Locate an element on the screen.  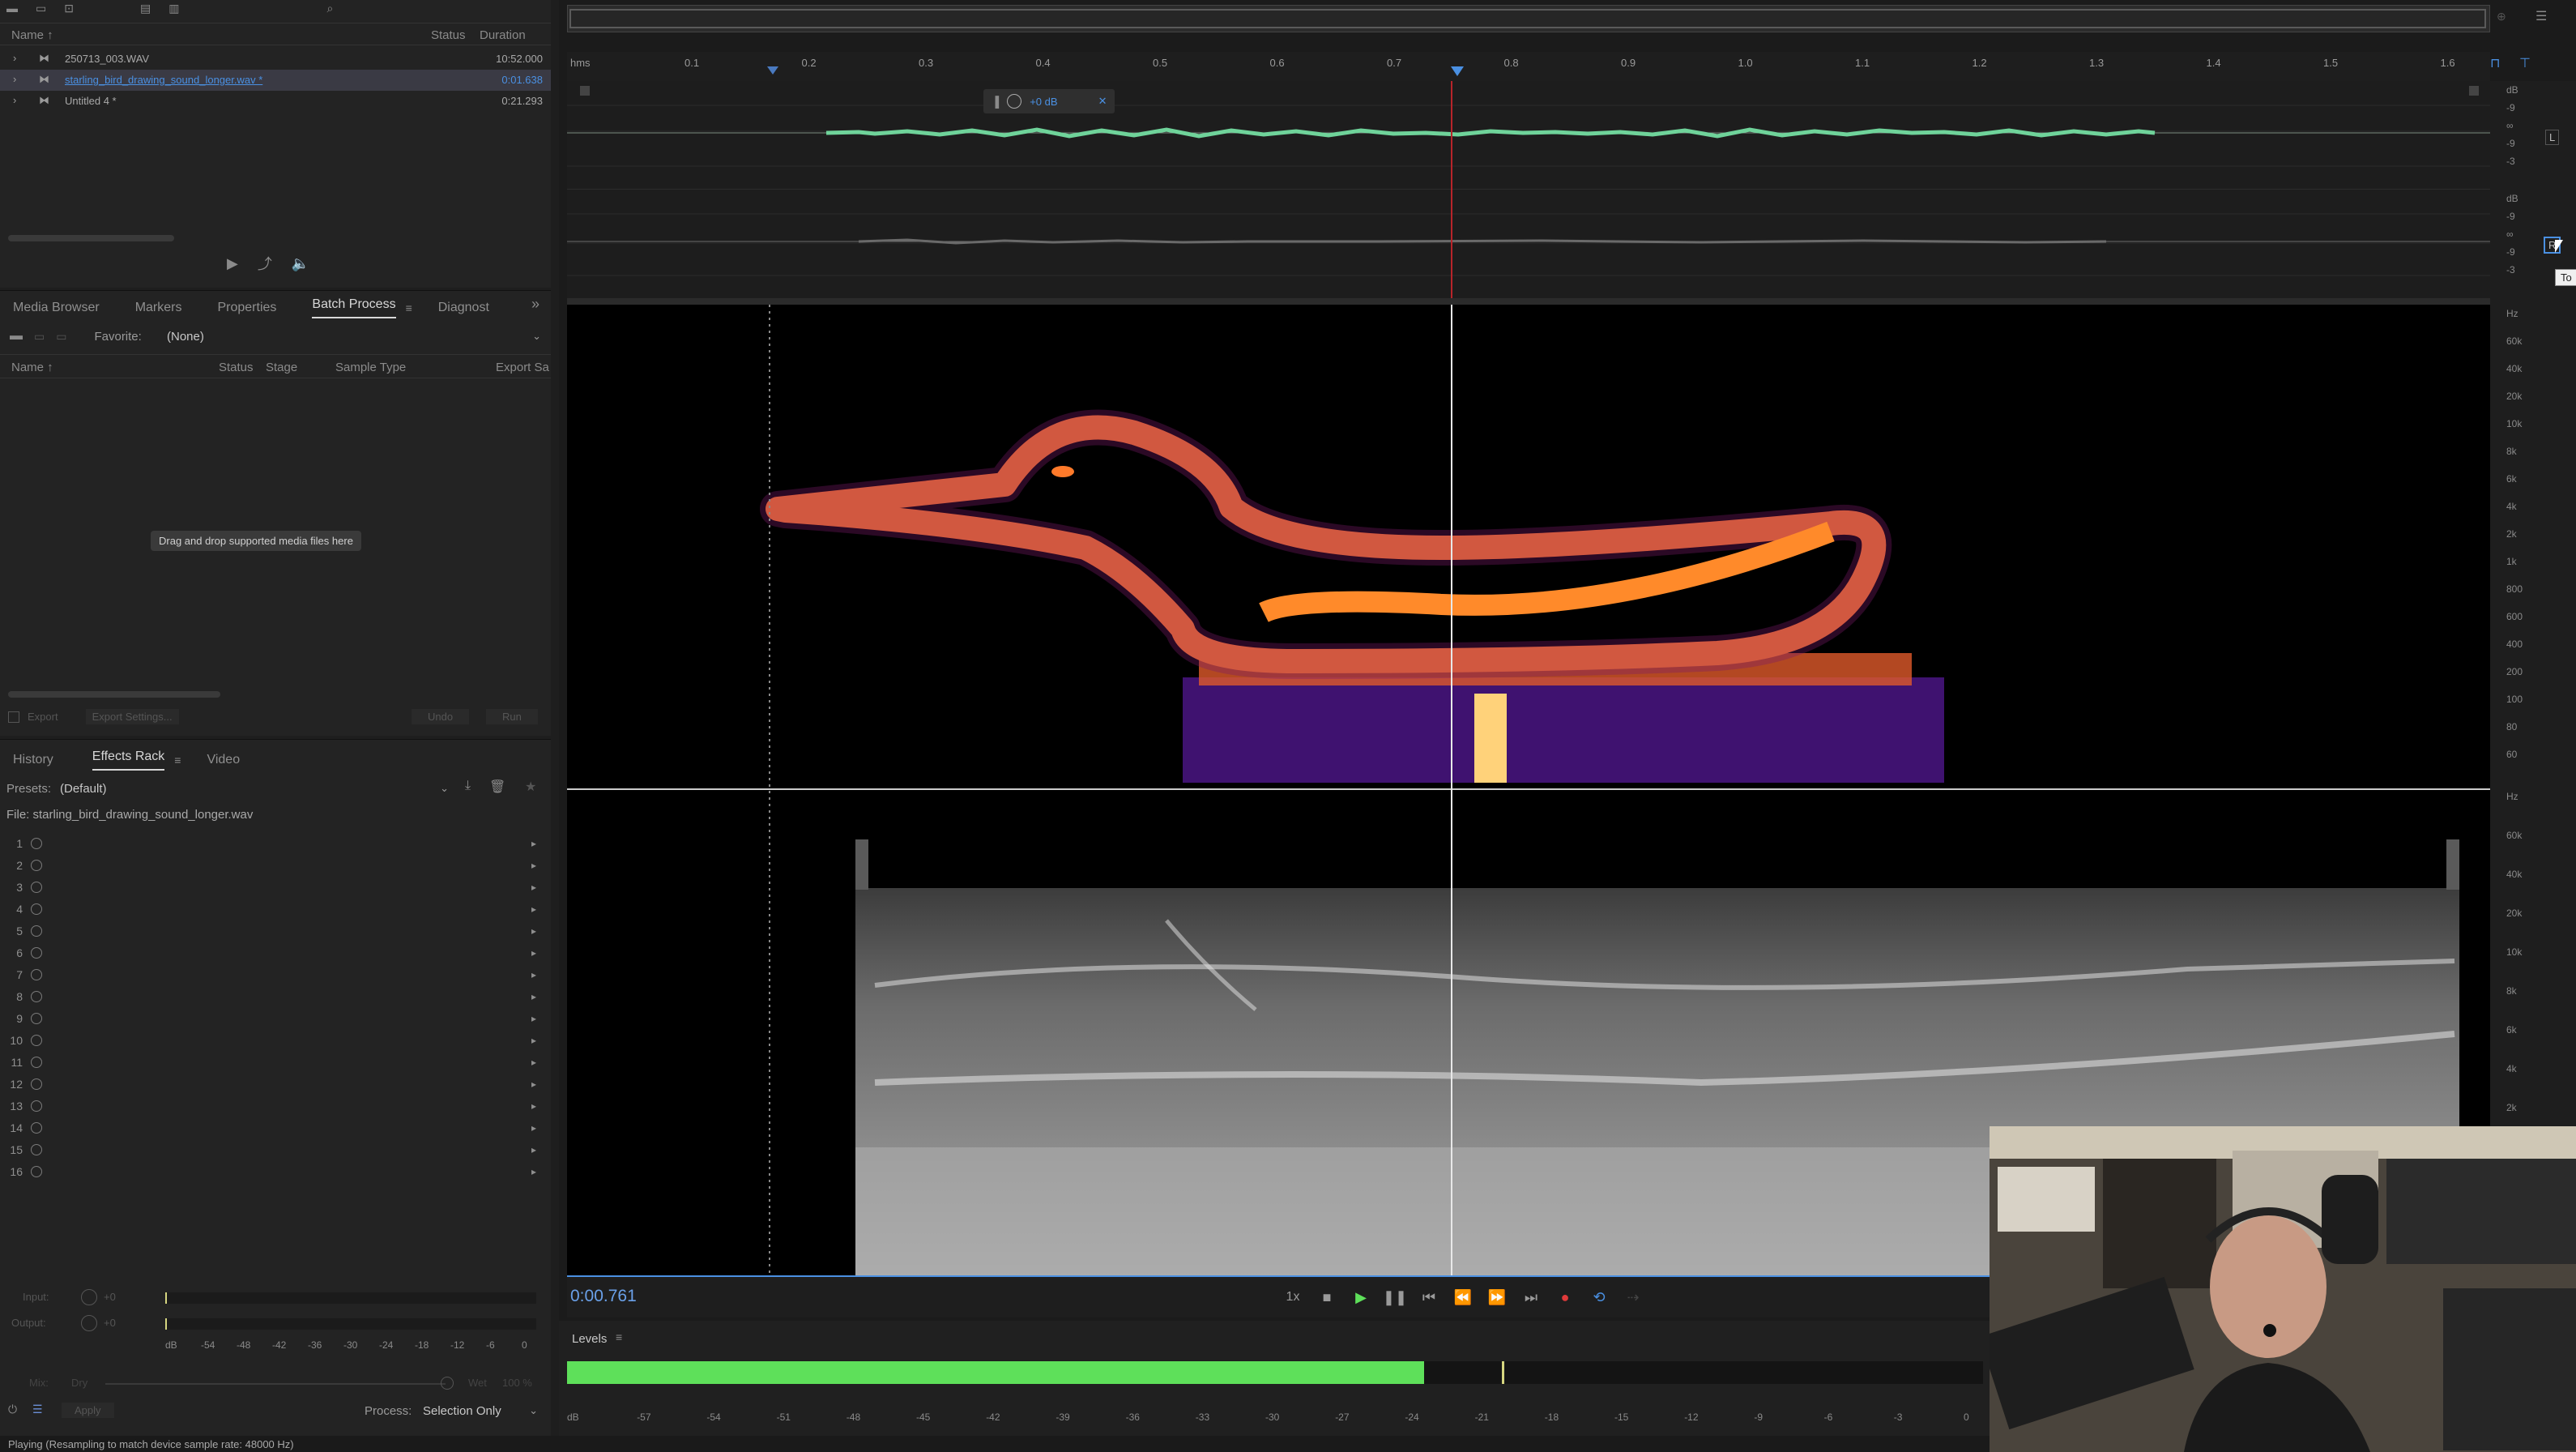
splitter-handle is located at coordinates (1528, 301).